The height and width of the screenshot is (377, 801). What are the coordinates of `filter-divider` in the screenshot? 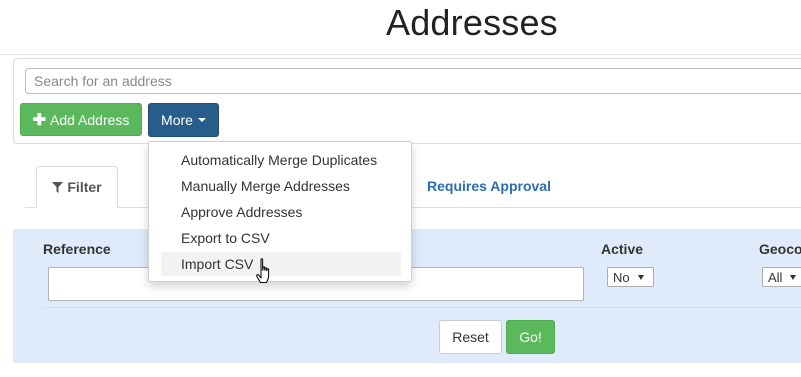 It's located at (422, 307).